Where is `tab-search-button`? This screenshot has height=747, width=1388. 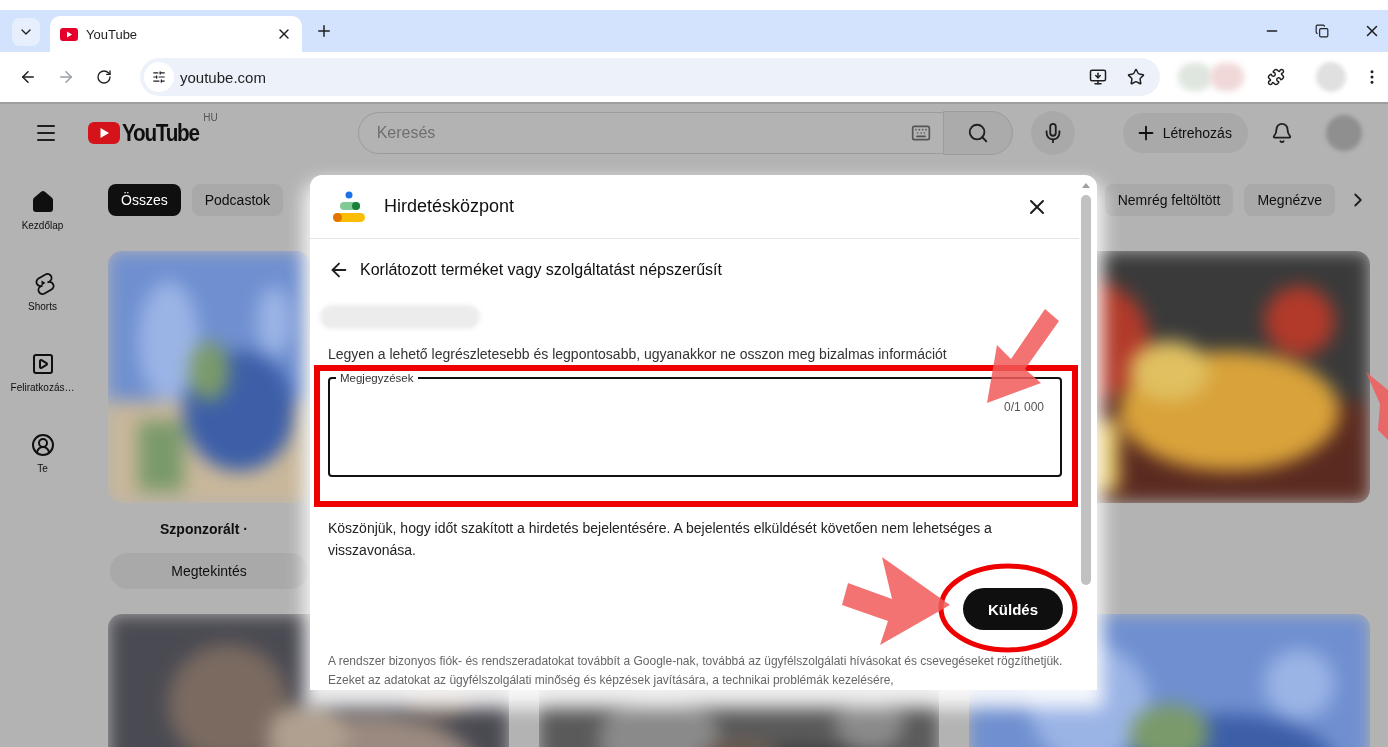 tab-search-button is located at coordinates (26, 32).